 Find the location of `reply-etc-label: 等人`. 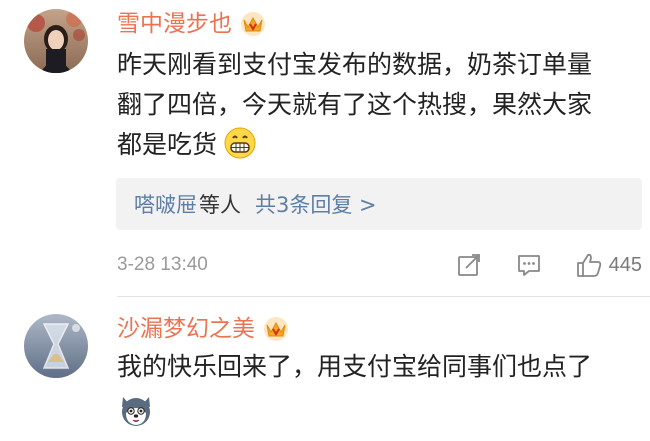

reply-etc-label: 等人 is located at coordinates (220, 205).